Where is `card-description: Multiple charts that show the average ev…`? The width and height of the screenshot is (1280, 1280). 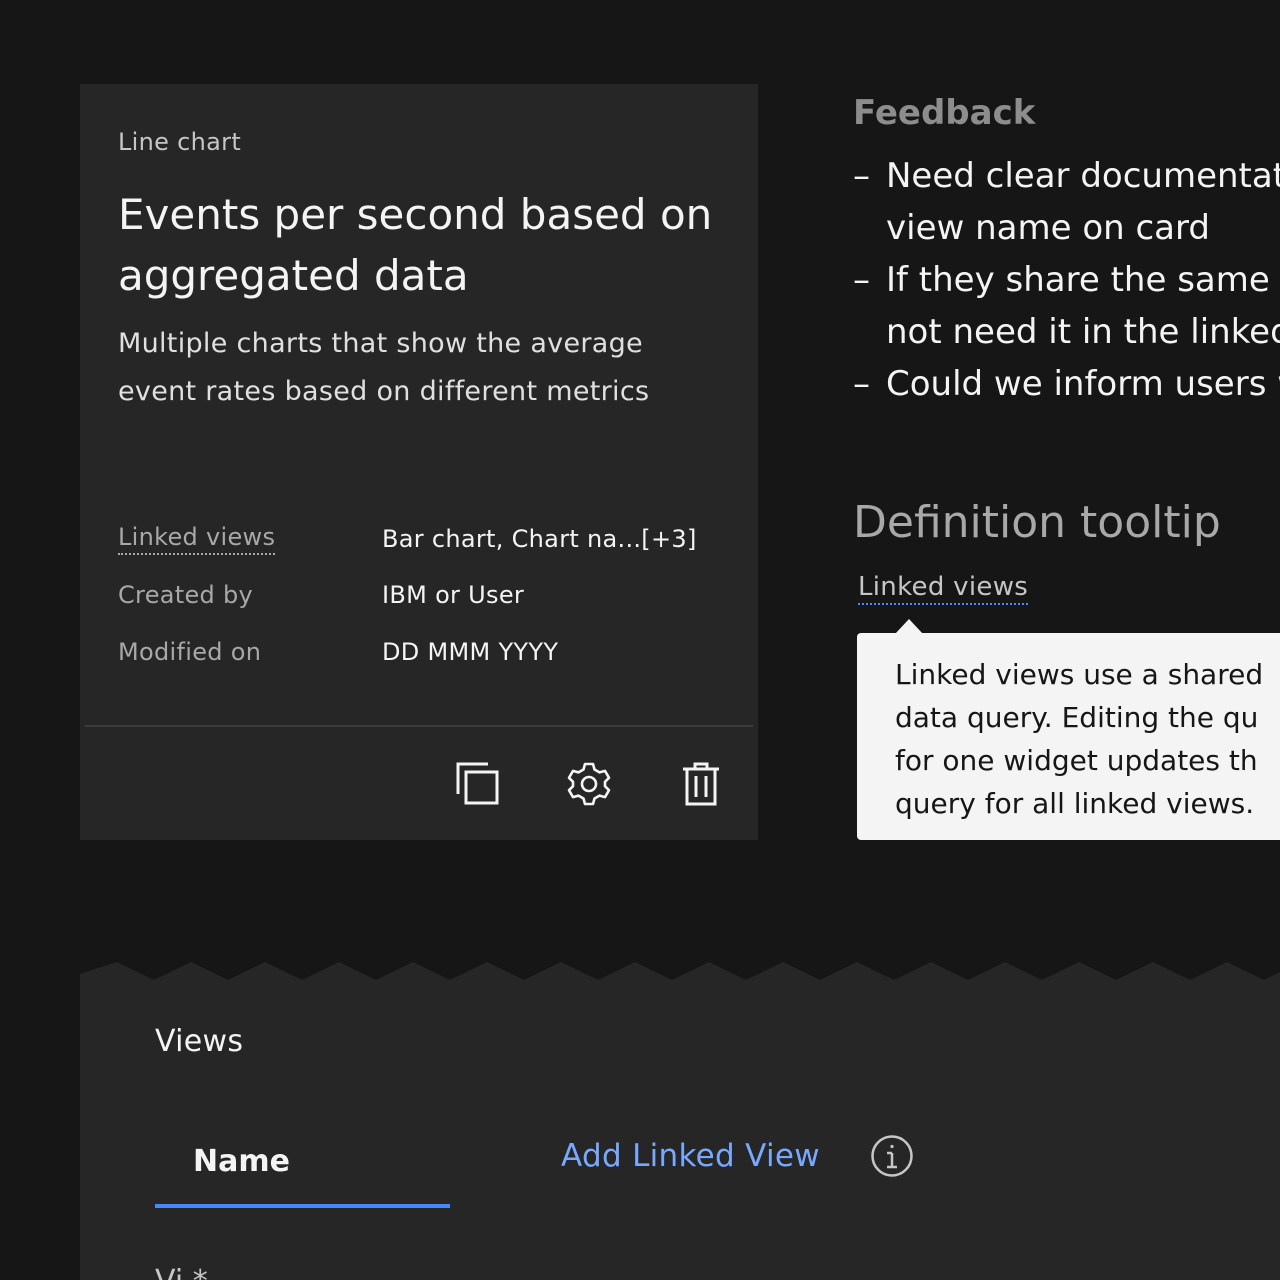 card-description: Multiple charts that show the average ev… is located at coordinates (384, 367).